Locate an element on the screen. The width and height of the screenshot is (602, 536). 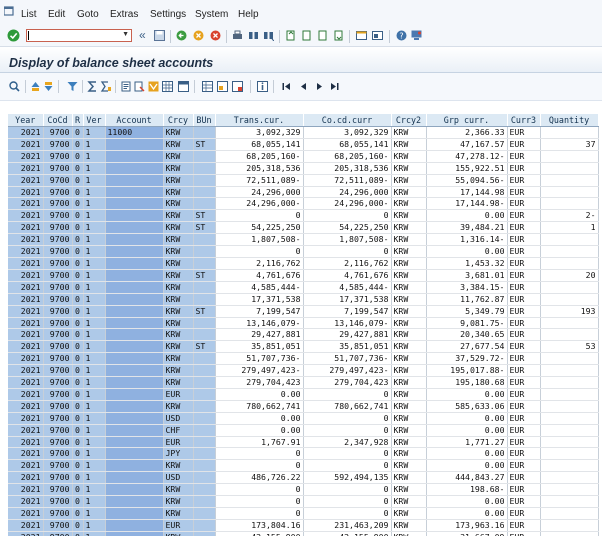
find-icon is located at coordinates (253, 35).